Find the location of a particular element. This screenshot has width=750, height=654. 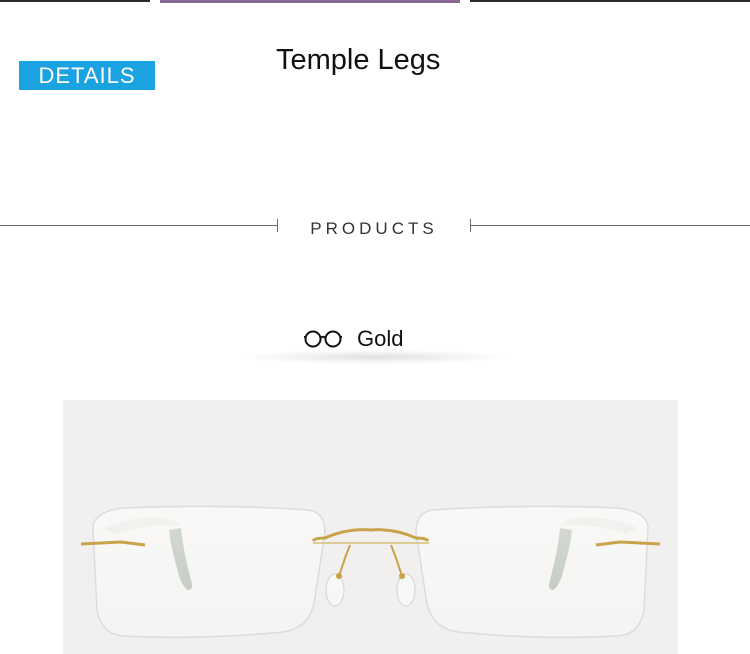

section-divider-label: PRODUCTS is located at coordinates (374, 228).